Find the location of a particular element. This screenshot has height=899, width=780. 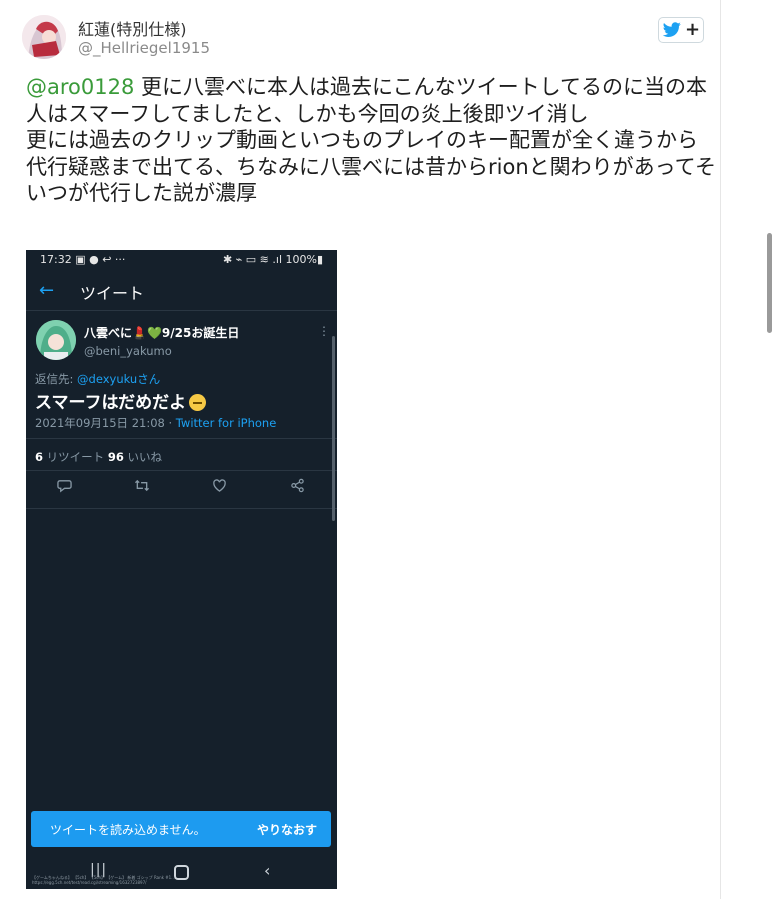

quoted-avatar is located at coordinates (56, 340).